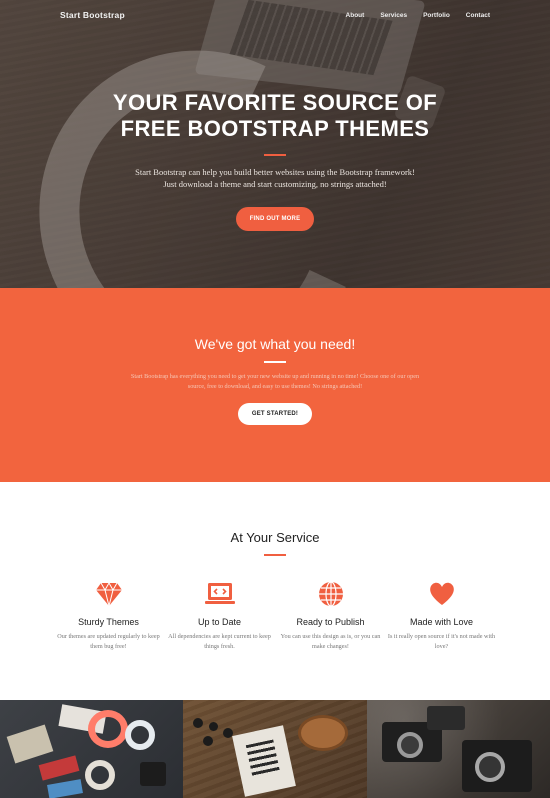 The image size is (550, 798). Describe the element at coordinates (436, 15) in the screenshot. I see `nav-link-portfolio: Portfolio` at that location.